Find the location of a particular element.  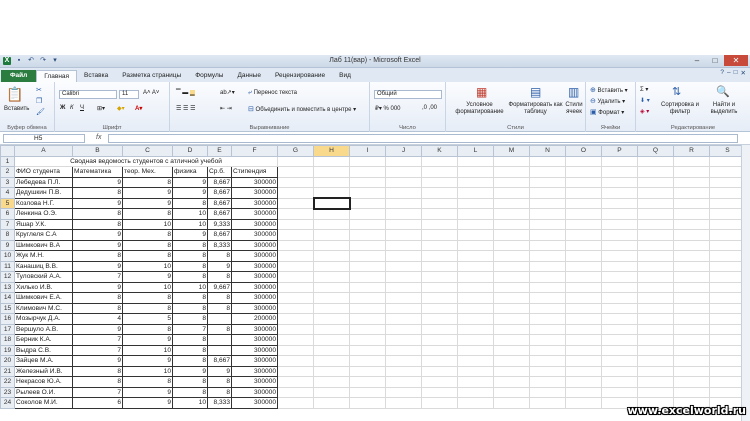

data-cell: 9,667 is located at coordinates (219, 287).